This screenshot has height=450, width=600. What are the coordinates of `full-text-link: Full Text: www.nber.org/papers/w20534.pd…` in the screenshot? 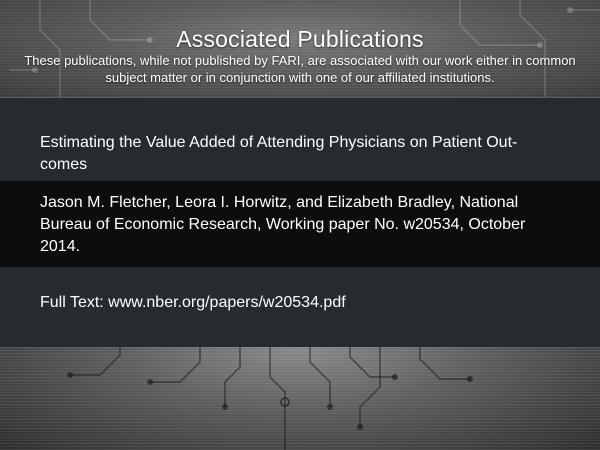 It's located at (300, 303).